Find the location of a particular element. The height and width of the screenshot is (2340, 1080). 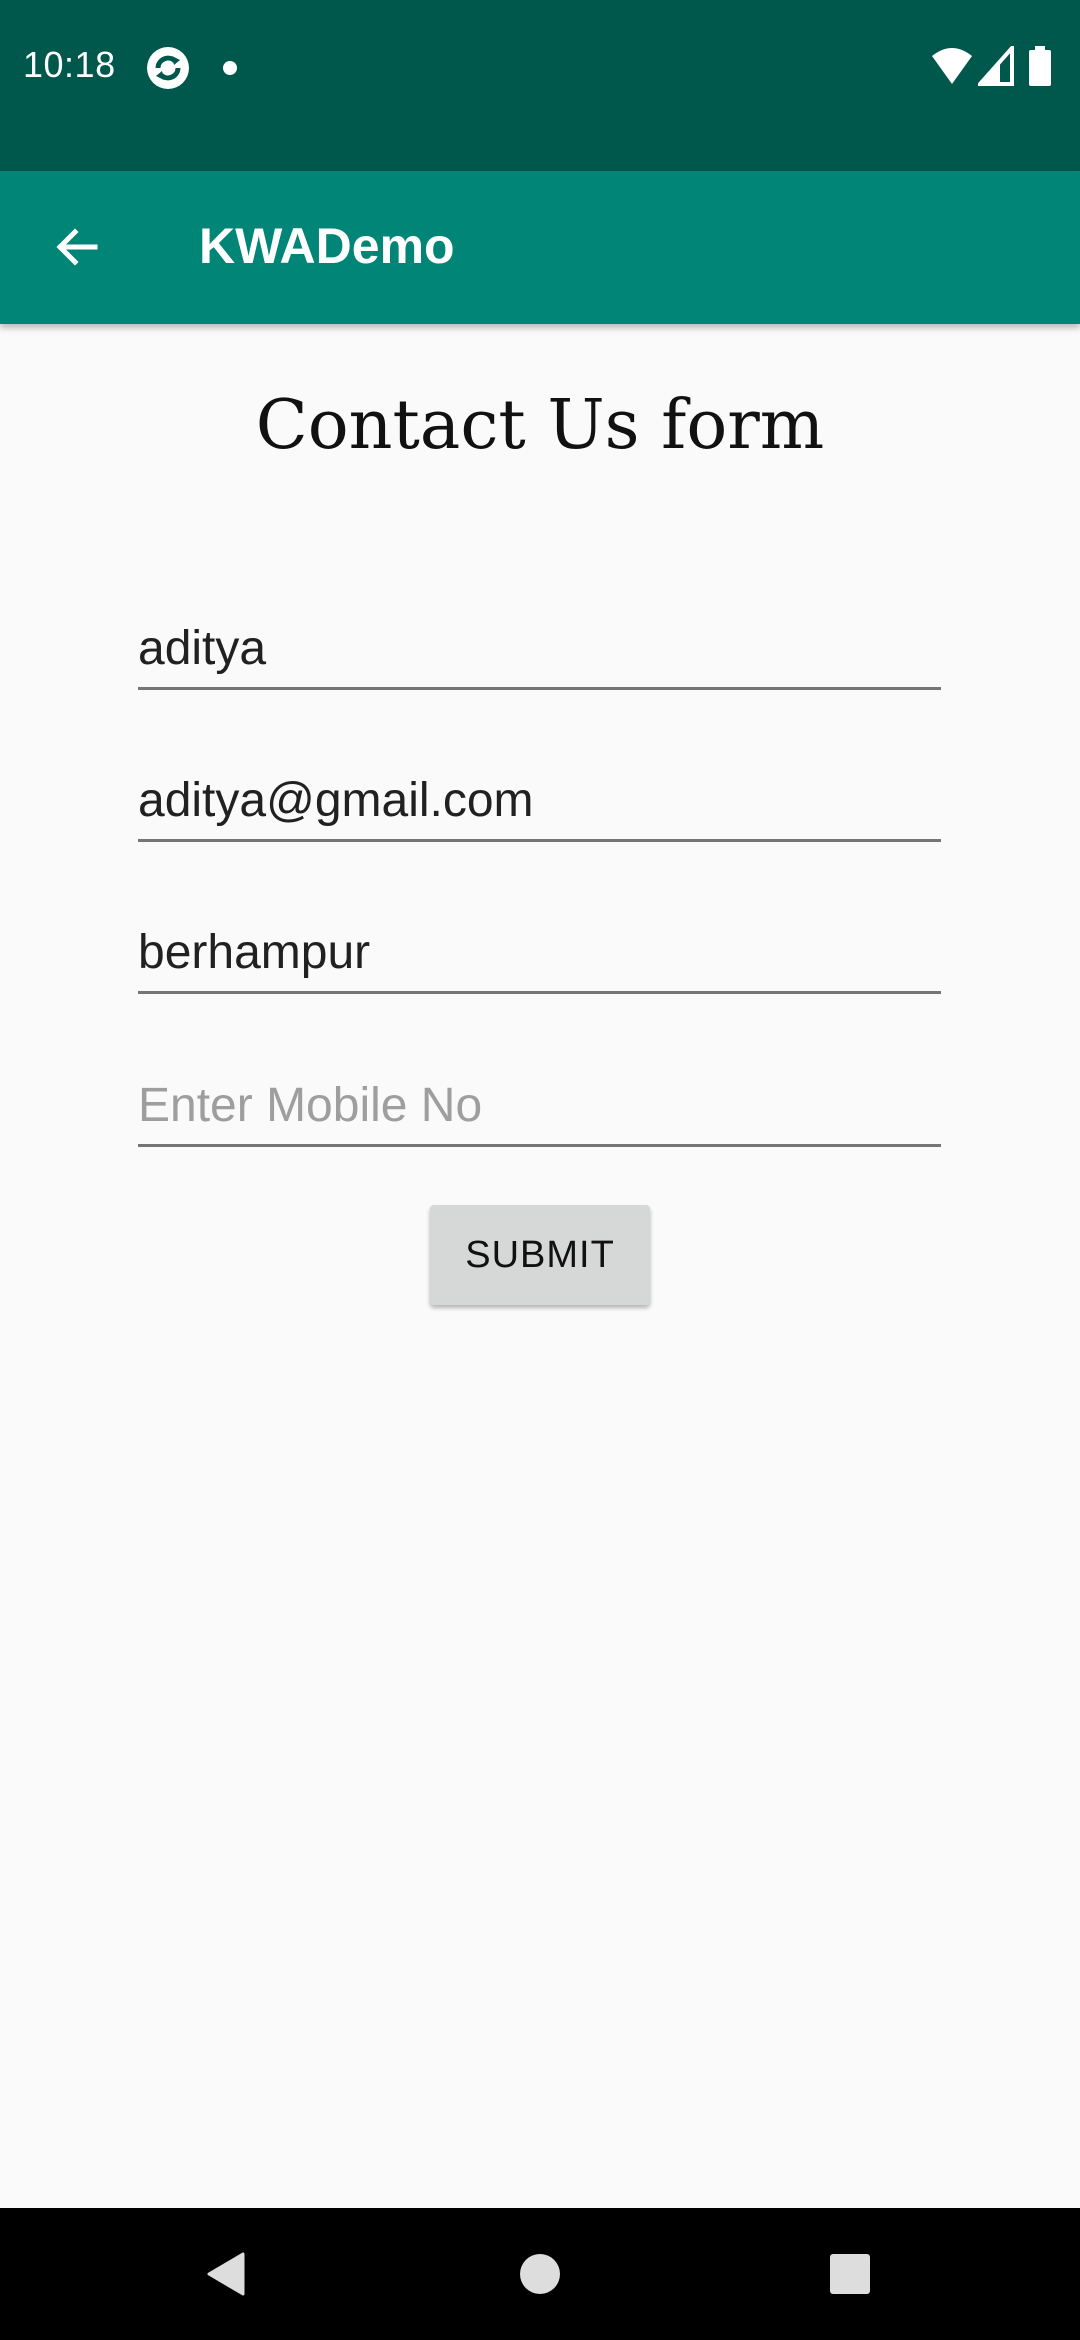

navigation-bar is located at coordinates (540, 2274).